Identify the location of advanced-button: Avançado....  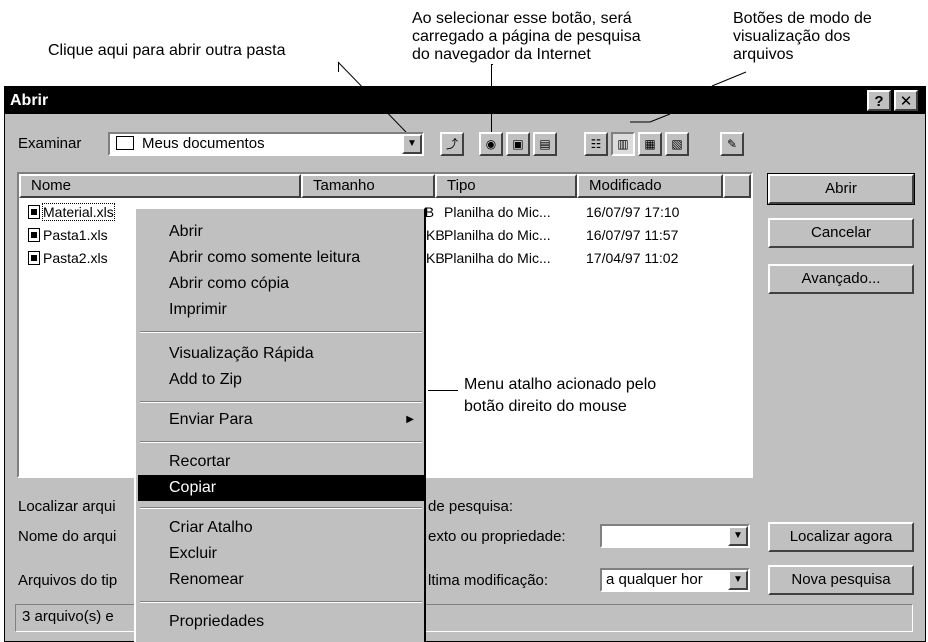
(841, 279).